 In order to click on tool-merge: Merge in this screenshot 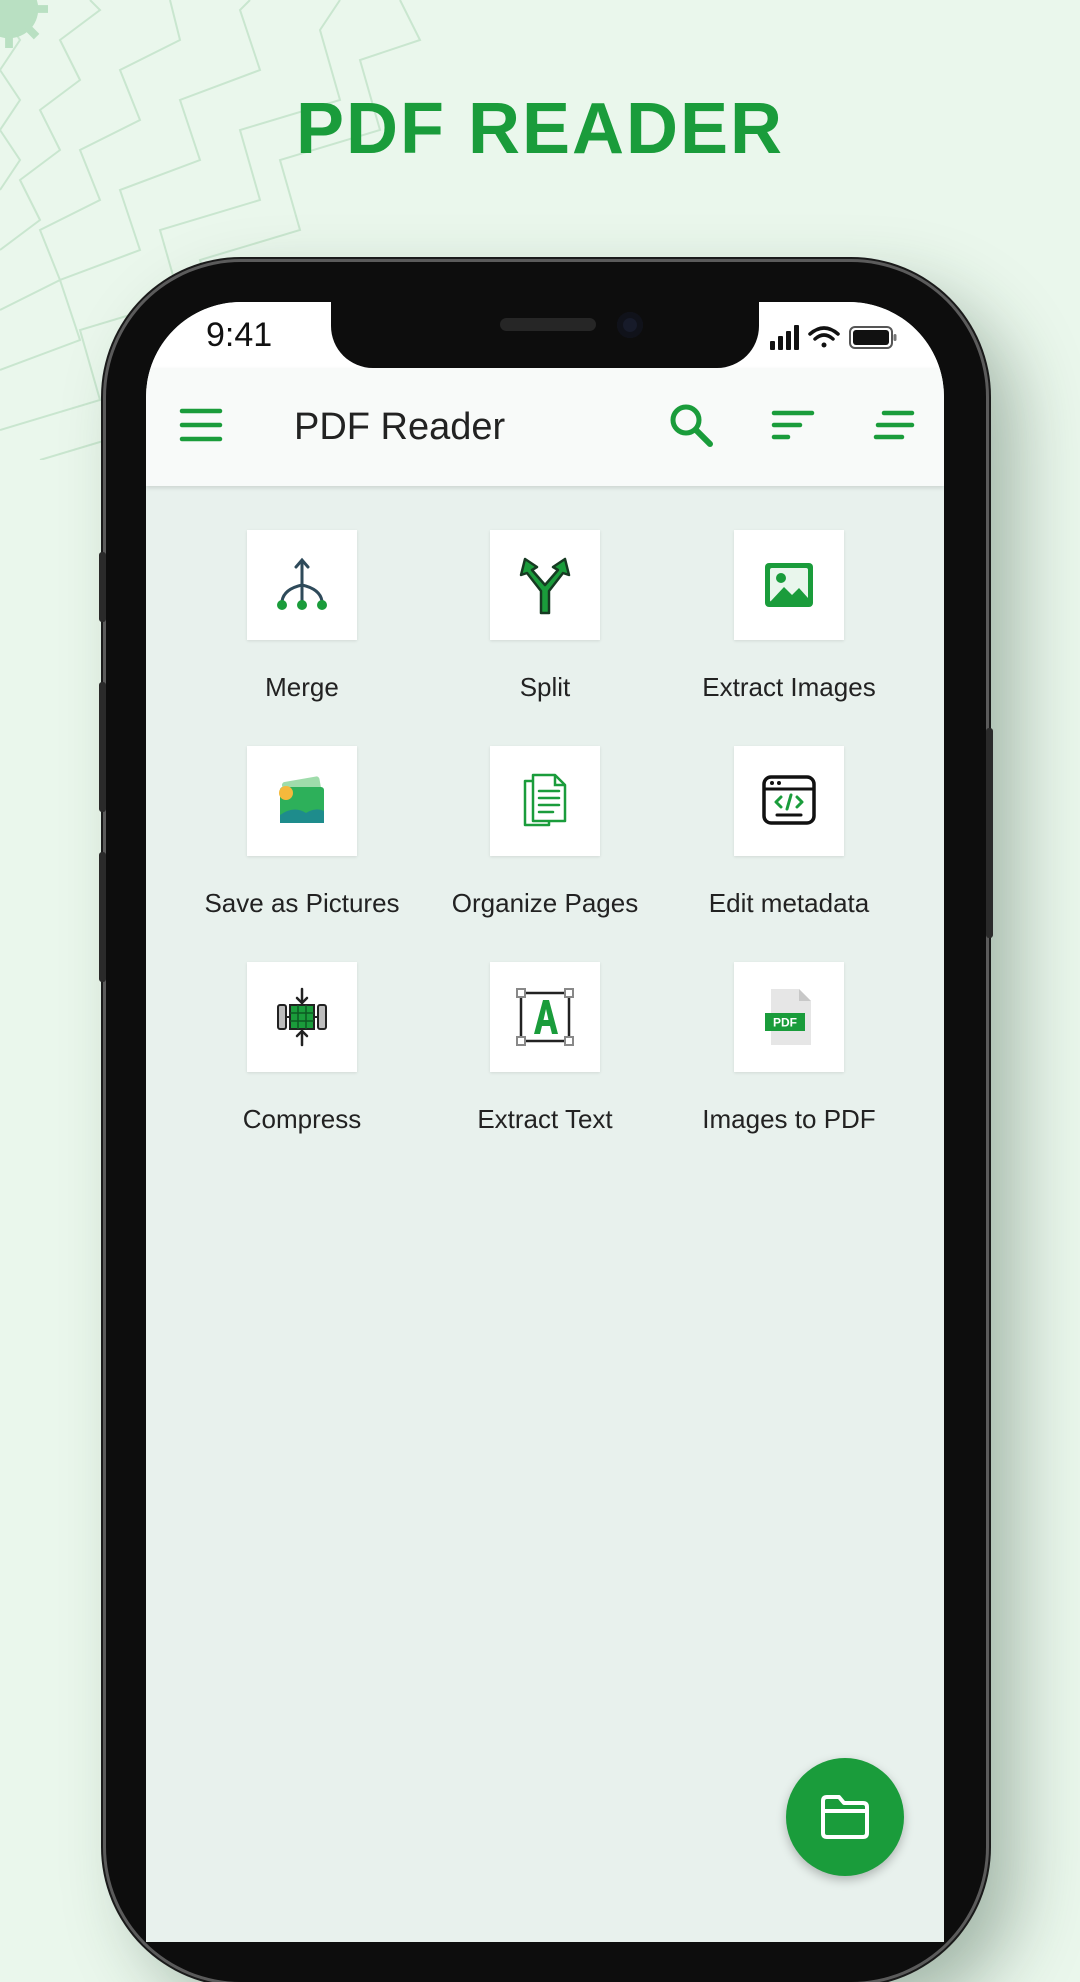, I will do `click(302, 620)`.